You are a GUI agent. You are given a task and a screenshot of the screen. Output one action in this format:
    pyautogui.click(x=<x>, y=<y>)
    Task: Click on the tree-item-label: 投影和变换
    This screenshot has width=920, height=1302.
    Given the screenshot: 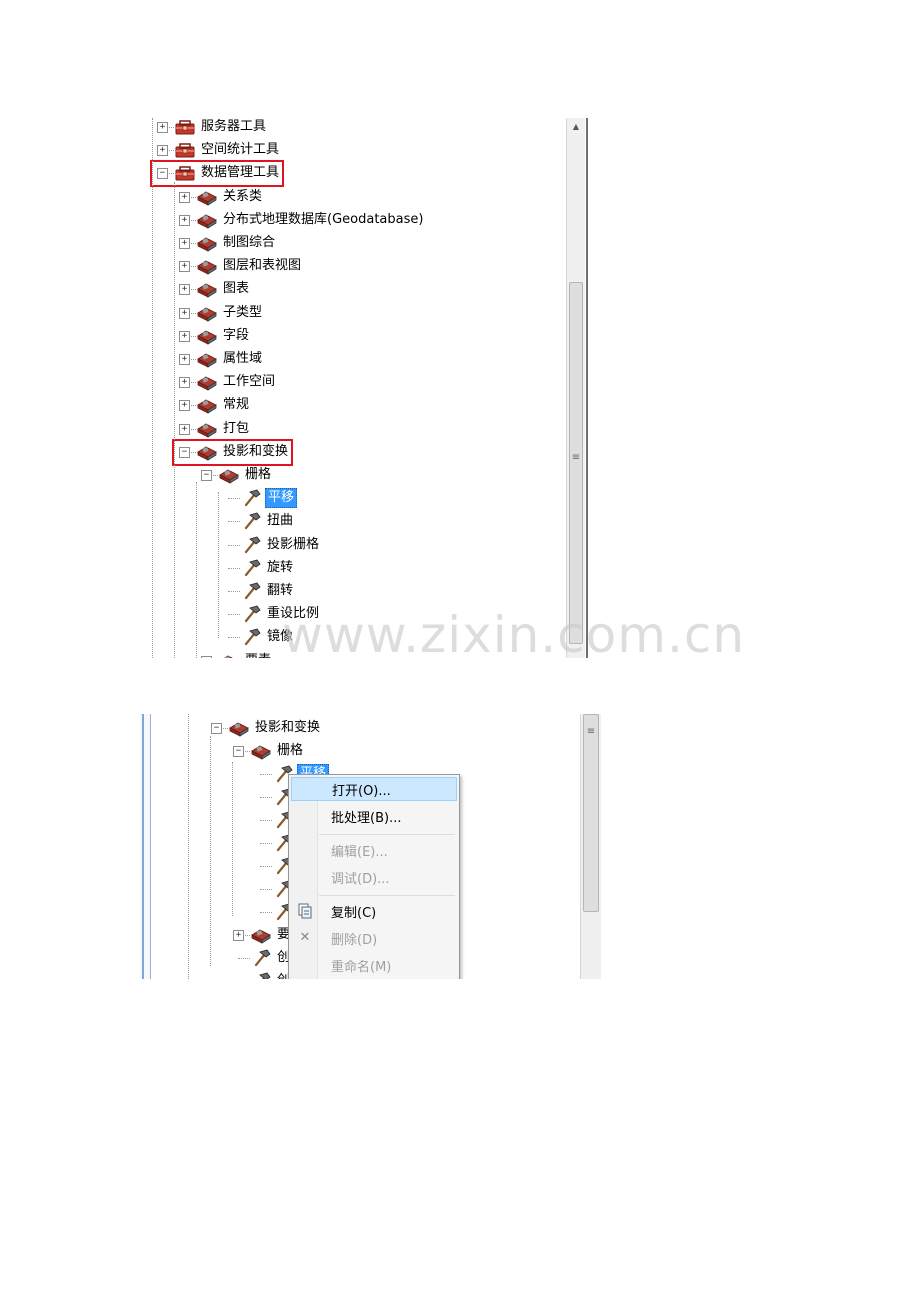 What is the action you would take?
    pyautogui.click(x=288, y=727)
    